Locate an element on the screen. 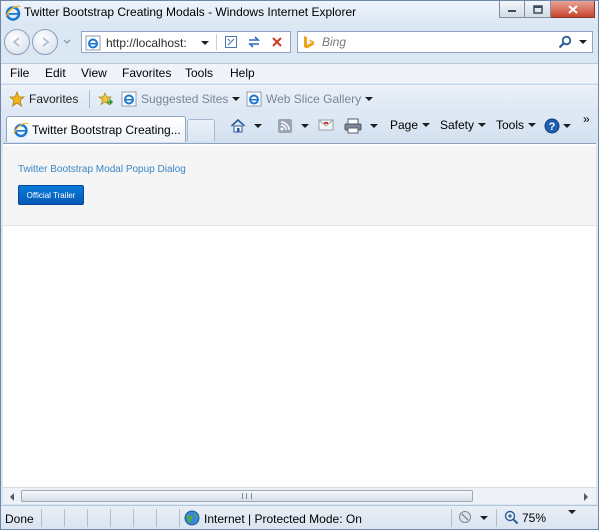  print-button is located at coordinates (361, 126).